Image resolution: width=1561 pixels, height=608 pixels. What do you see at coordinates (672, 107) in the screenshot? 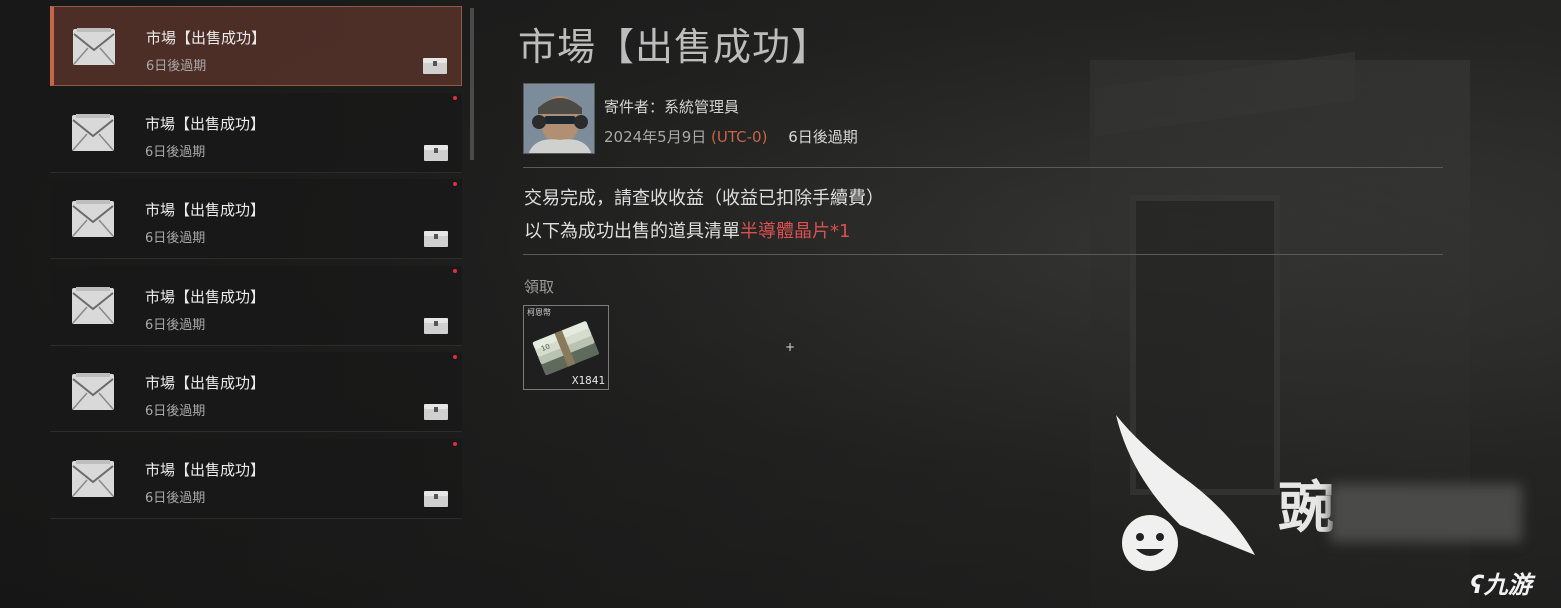
I see `sender-name: 寄件者：系統管理員` at bounding box center [672, 107].